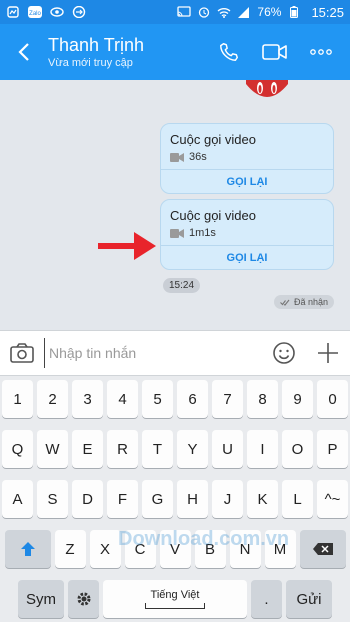 The image size is (350, 622). I want to click on voice-call-button, so click(229, 52).